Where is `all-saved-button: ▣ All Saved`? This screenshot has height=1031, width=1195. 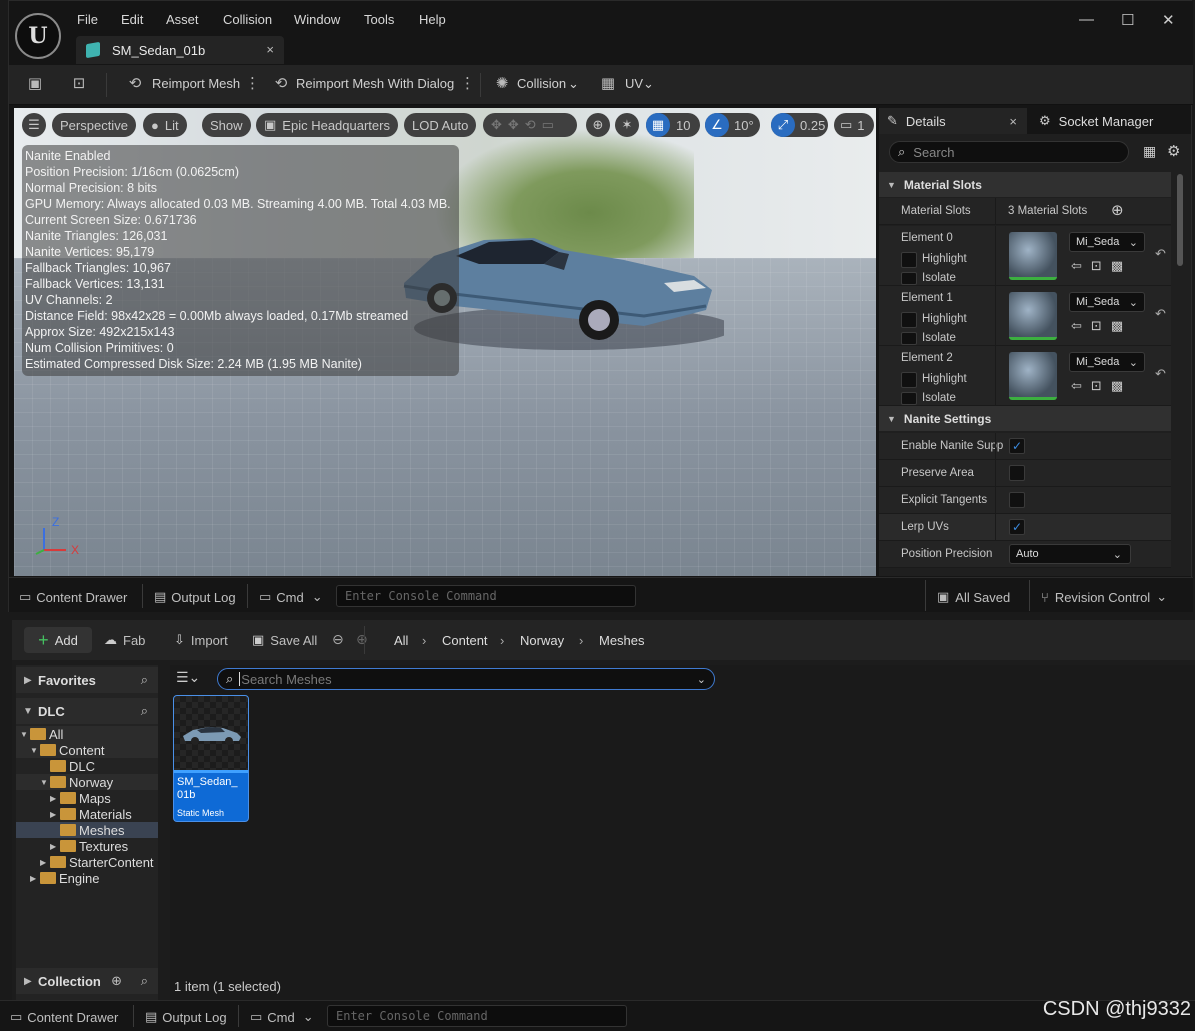
all-saved-button: ▣ All Saved is located at coordinates (973, 597).